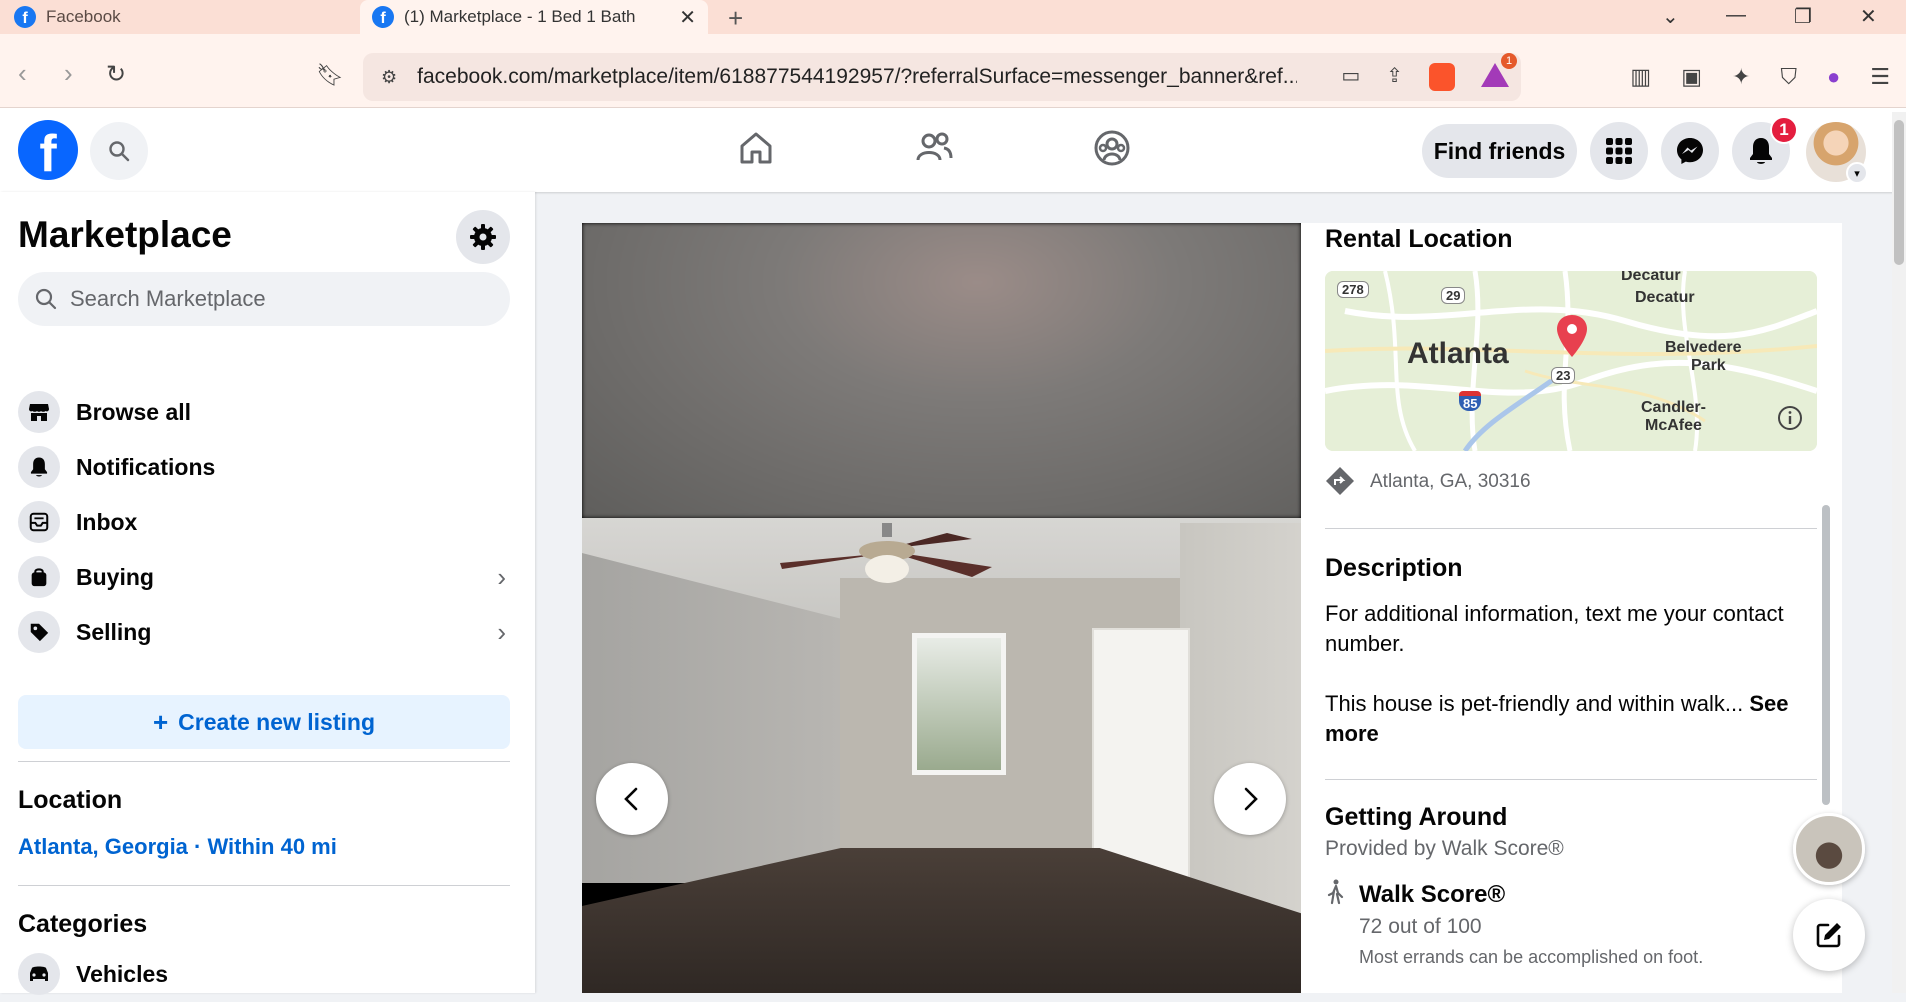 The height and width of the screenshot is (1002, 1906). What do you see at coordinates (264, 467) in the screenshot?
I see `sidebar-item-notifications: Notifications` at bounding box center [264, 467].